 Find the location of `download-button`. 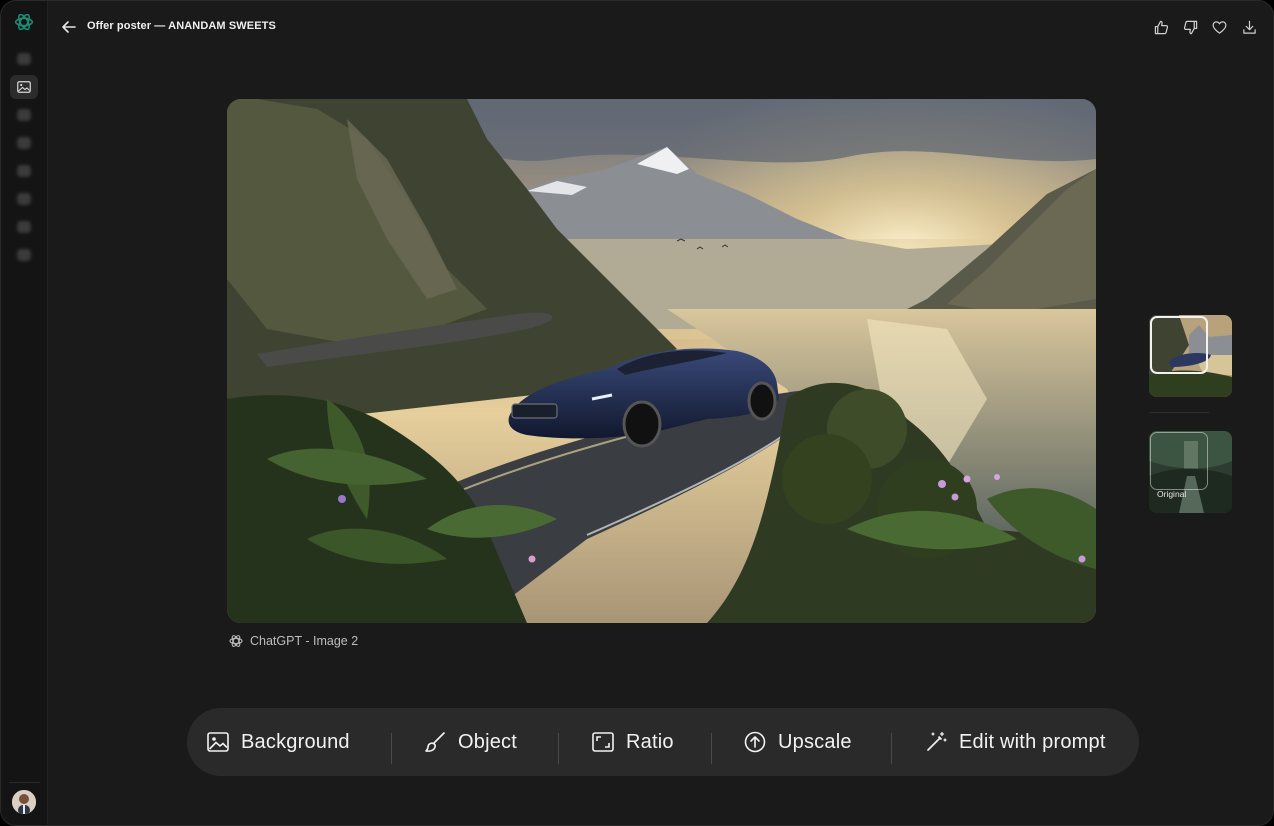

download-button is located at coordinates (1249, 27).